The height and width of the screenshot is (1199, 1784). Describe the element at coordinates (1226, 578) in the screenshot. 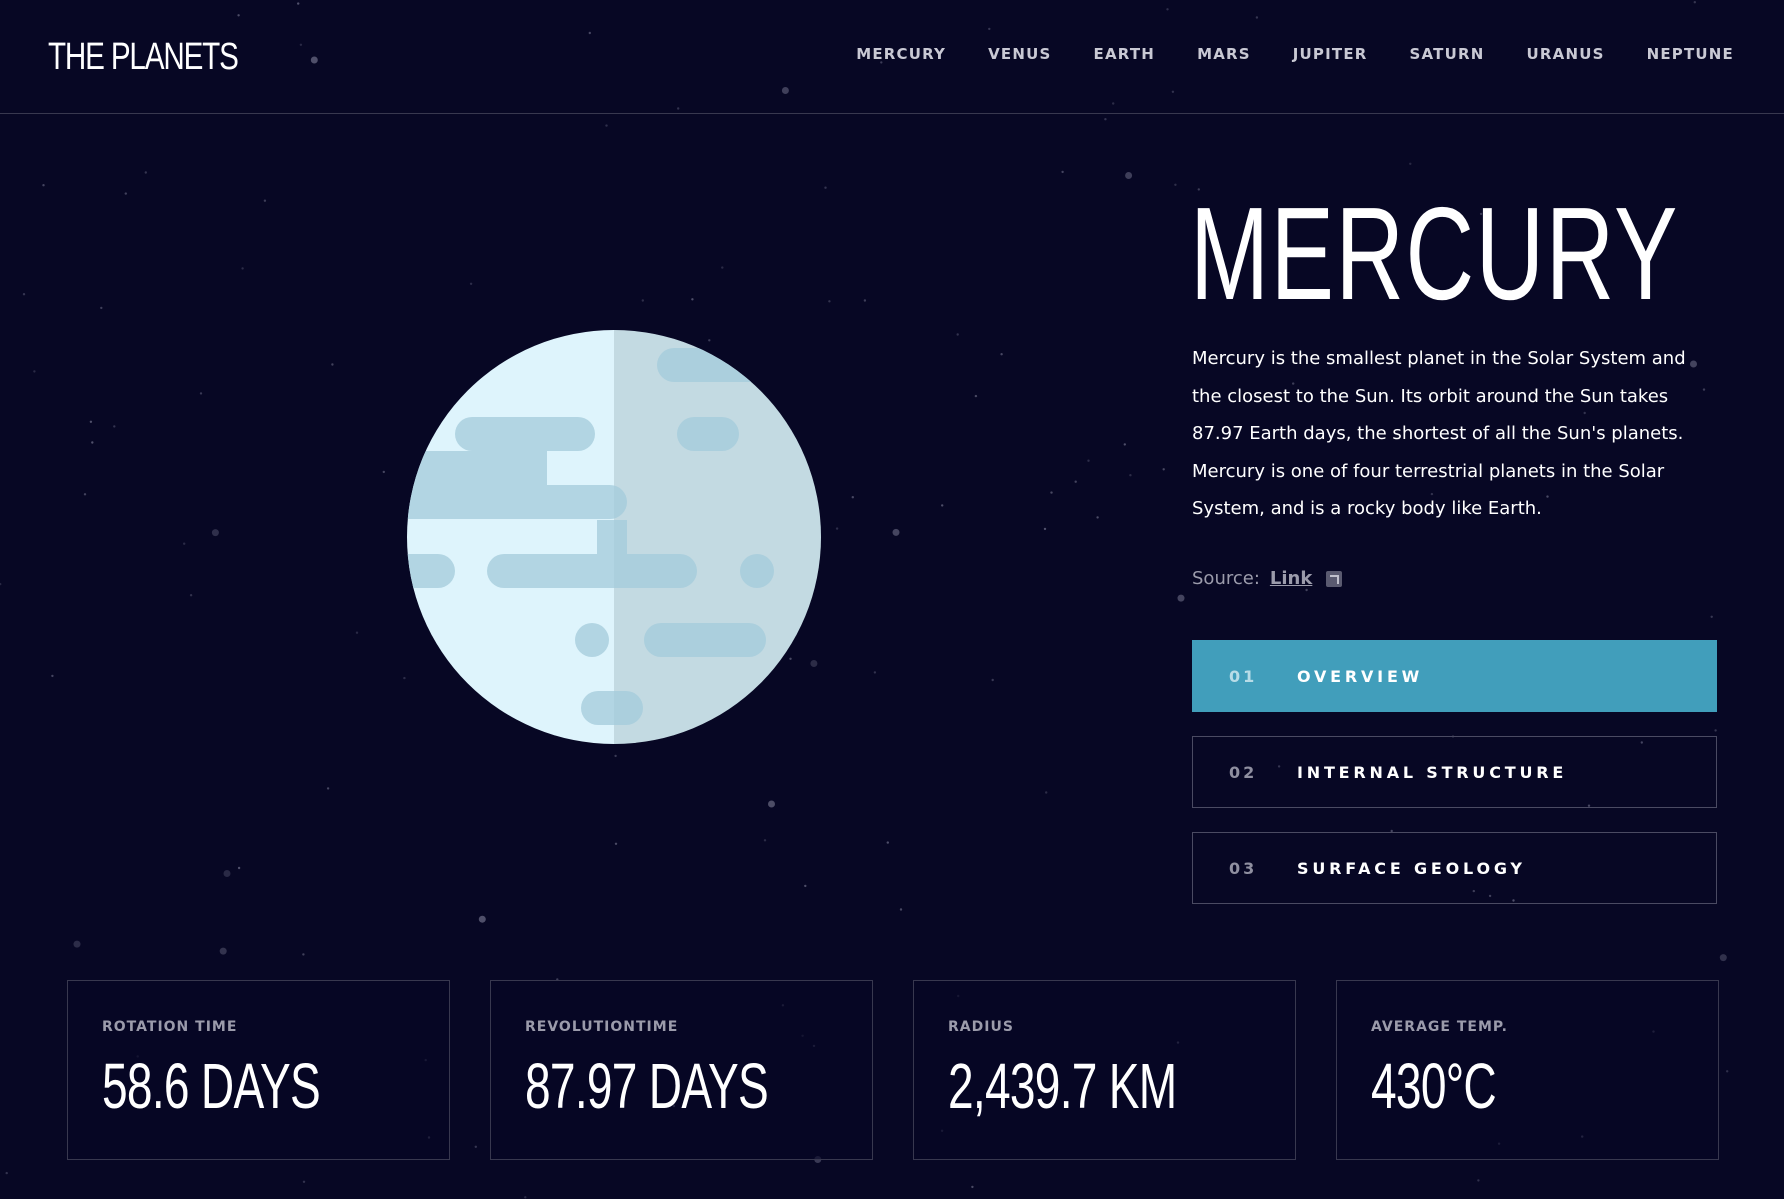

I see `source-label: Source:` at that location.